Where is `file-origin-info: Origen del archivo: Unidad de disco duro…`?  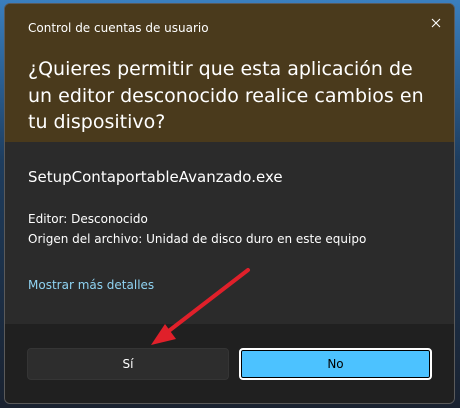
file-origin-info: Origen del archivo: Unidad de disco duro… is located at coordinates (197, 239).